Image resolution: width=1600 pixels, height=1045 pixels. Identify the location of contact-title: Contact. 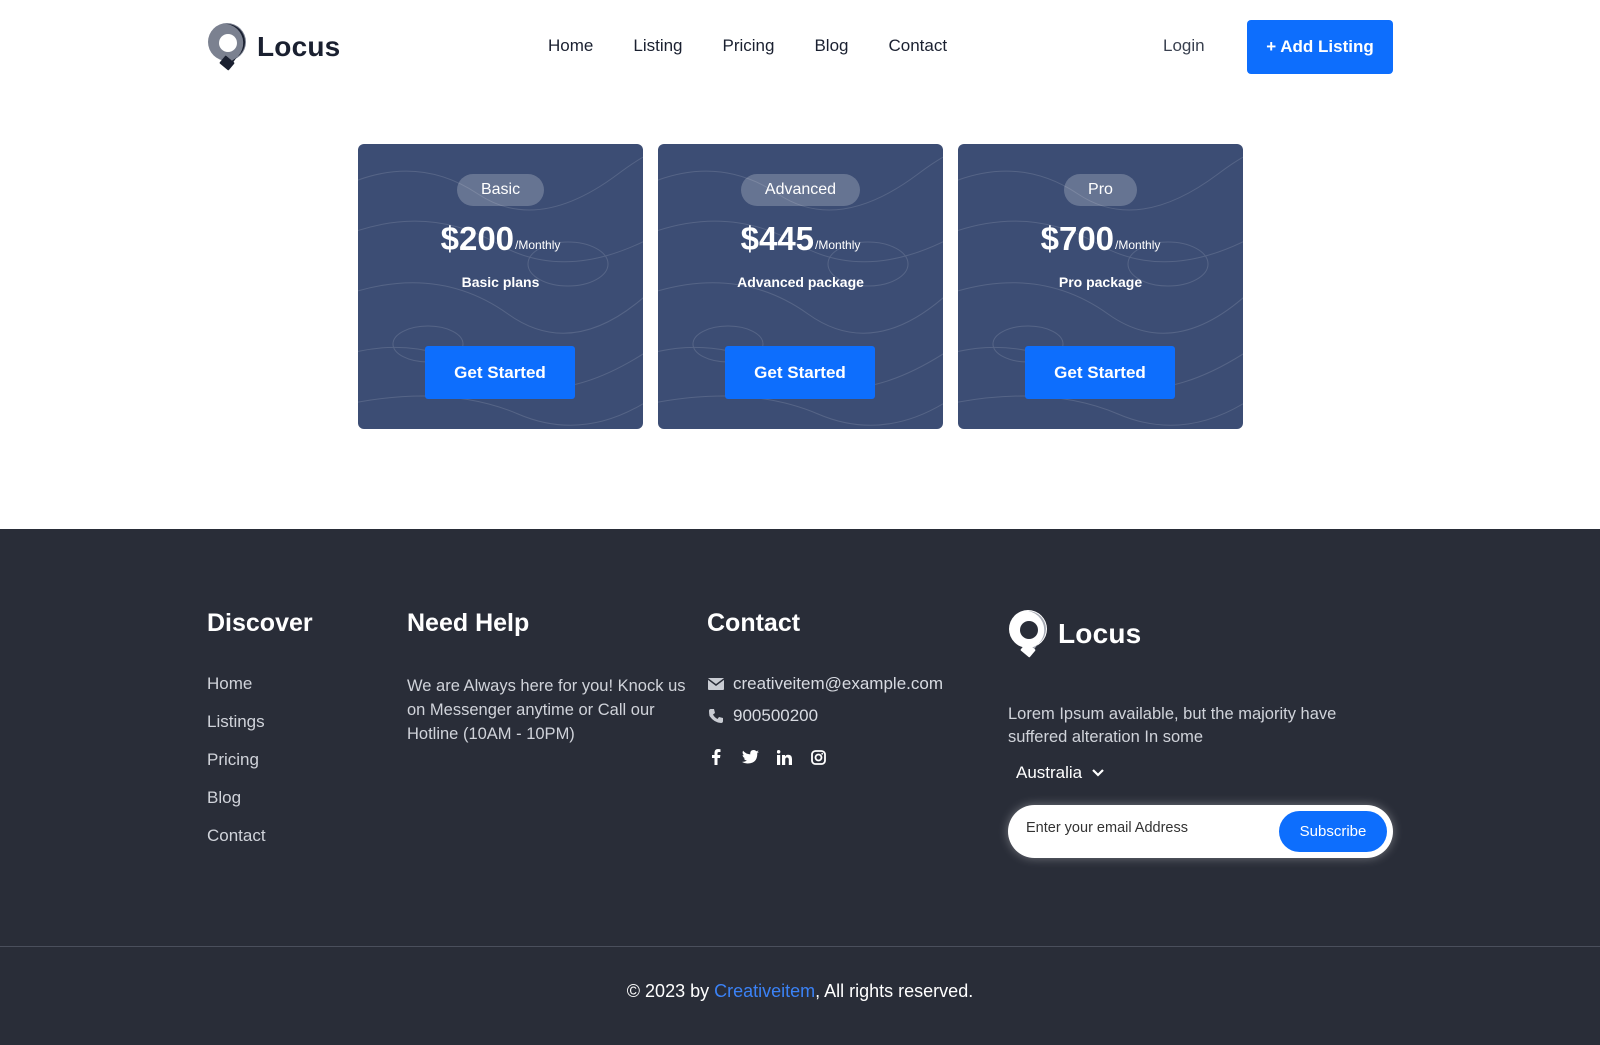
(754, 623).